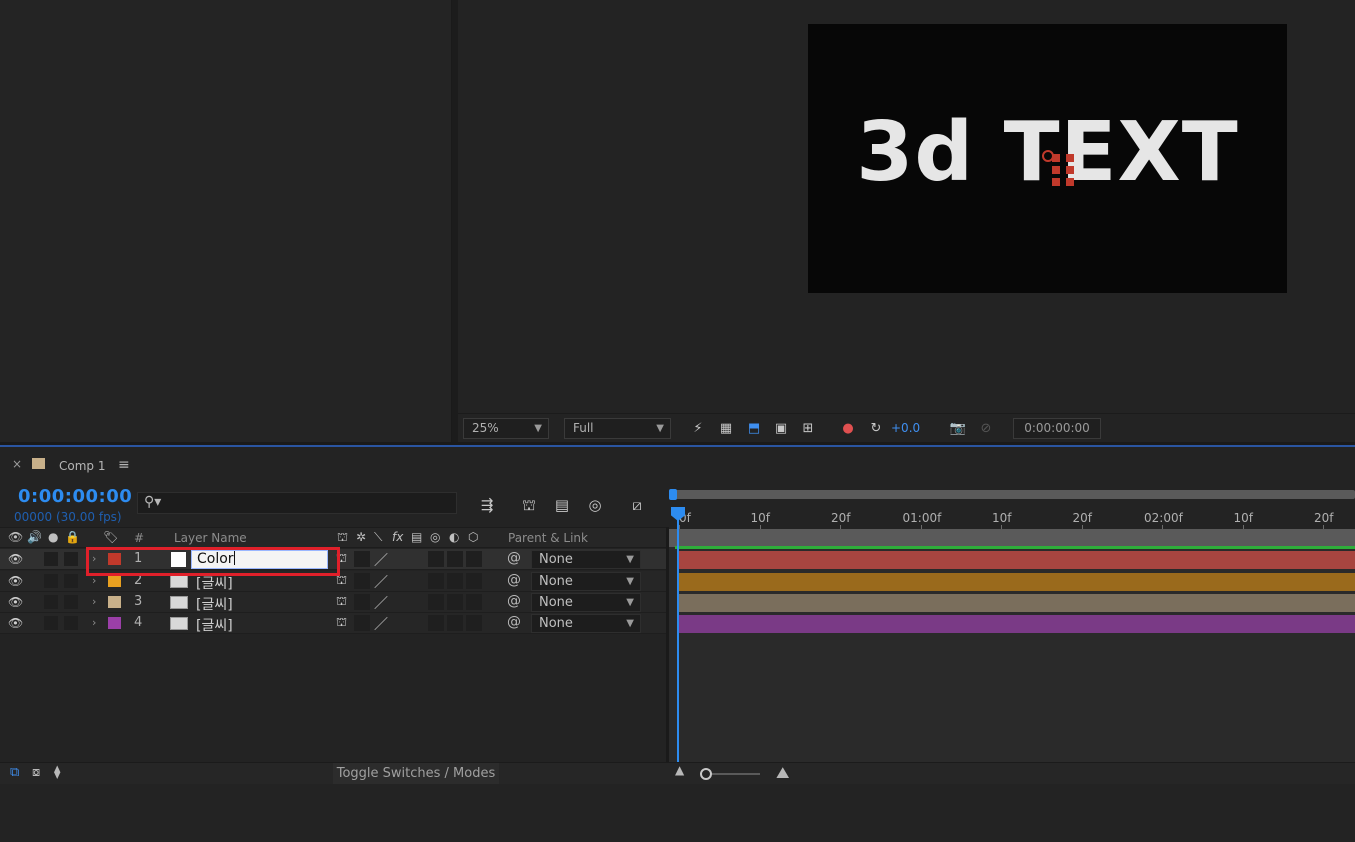 This screenshot has width=1355, height=842. Describe the element at coordinates (876, 428) in the screenshot. I see `reset-exposure-icon: ↻` at that location.